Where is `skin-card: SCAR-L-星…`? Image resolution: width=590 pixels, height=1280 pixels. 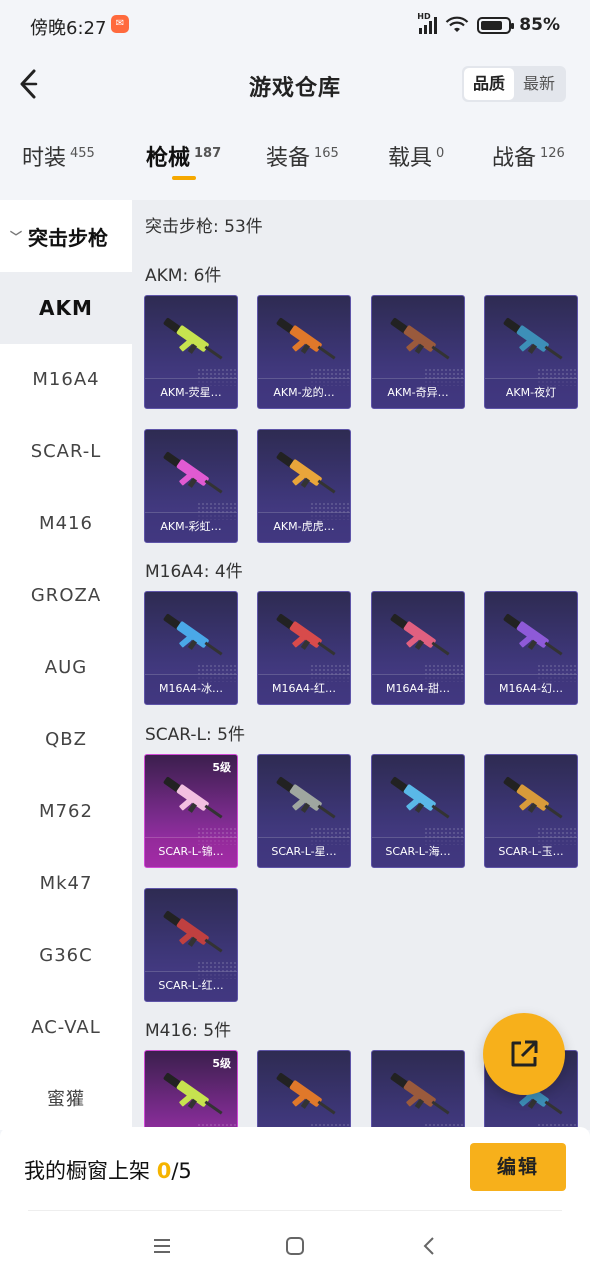 skin-card: SCAR-L-星… is located at coordinates (304, 811).